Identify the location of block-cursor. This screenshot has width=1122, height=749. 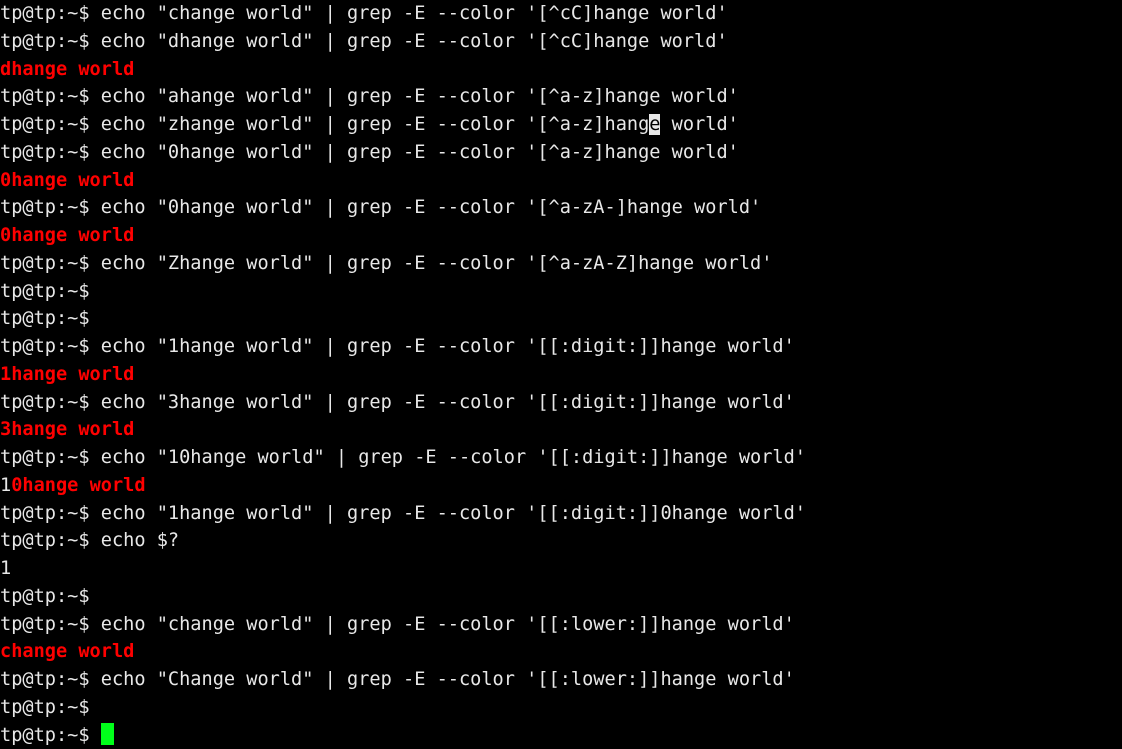
(107, 733).